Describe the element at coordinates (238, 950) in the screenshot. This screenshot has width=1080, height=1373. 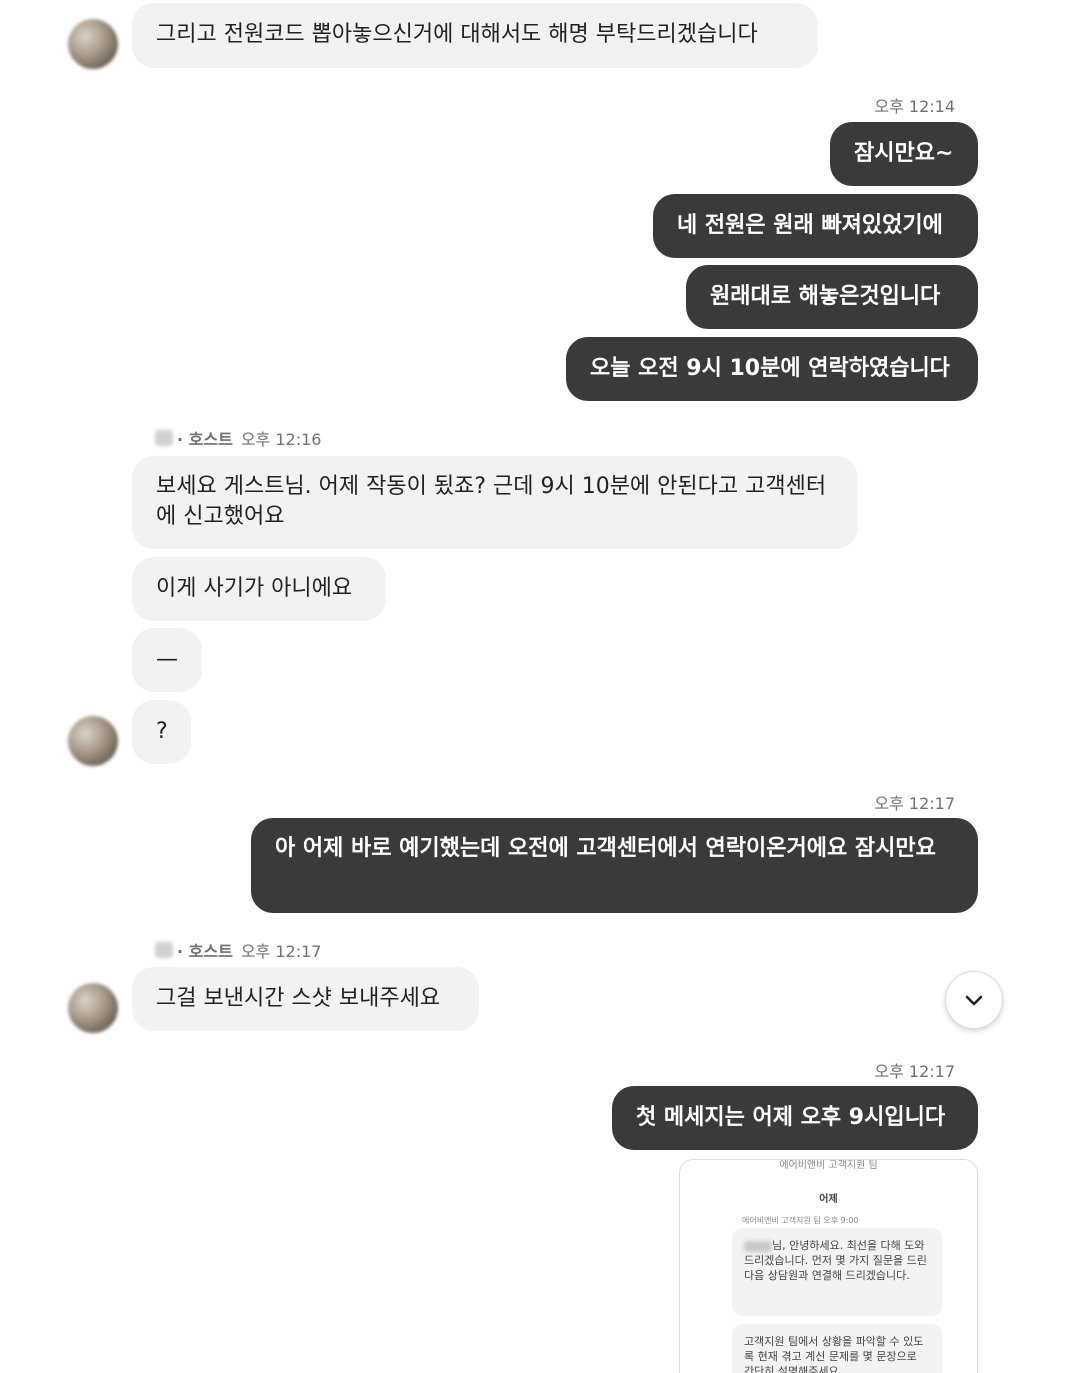
I see `sender-header: · 호스트 오후 12:17` at that location.